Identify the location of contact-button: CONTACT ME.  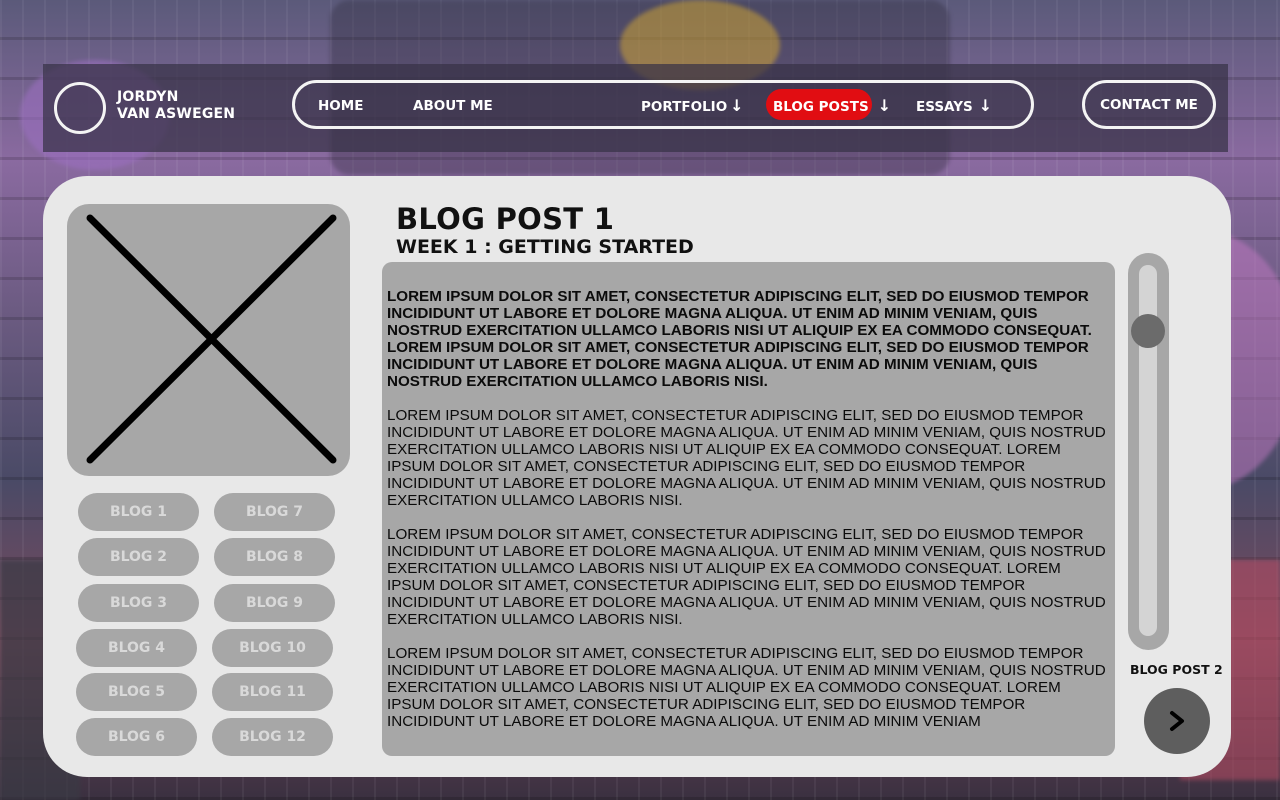
(1149, 104).